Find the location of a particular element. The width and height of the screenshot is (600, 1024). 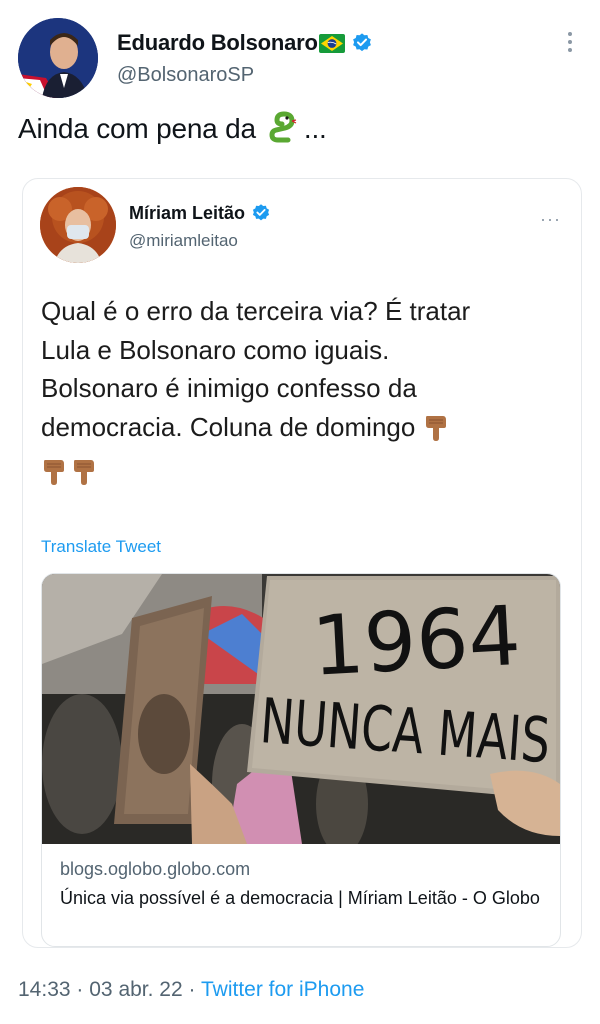

tweet-date: 03 abr. 22 is located at coordinates (135, 989).